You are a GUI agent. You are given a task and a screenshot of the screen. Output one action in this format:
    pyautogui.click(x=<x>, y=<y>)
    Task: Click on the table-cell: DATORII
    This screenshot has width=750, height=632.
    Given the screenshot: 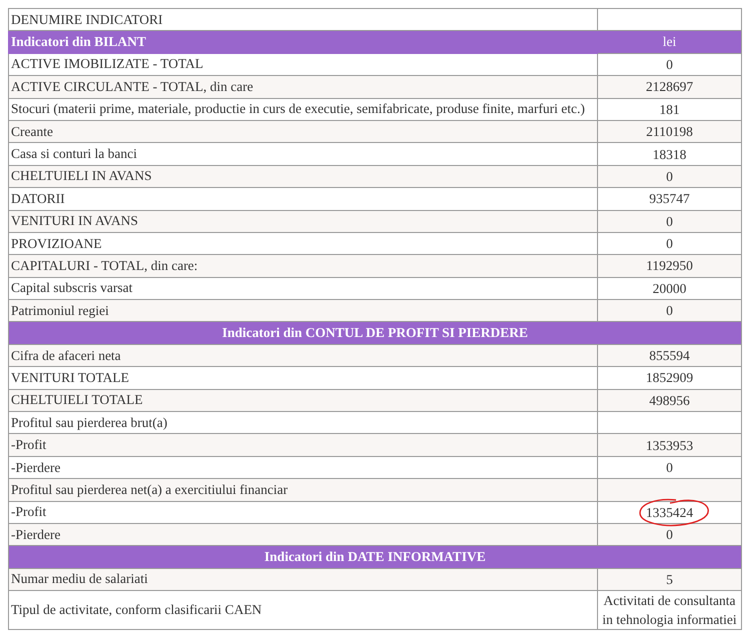 What is the action you would take?
    pyautogui.click(x=303, y=199)
    